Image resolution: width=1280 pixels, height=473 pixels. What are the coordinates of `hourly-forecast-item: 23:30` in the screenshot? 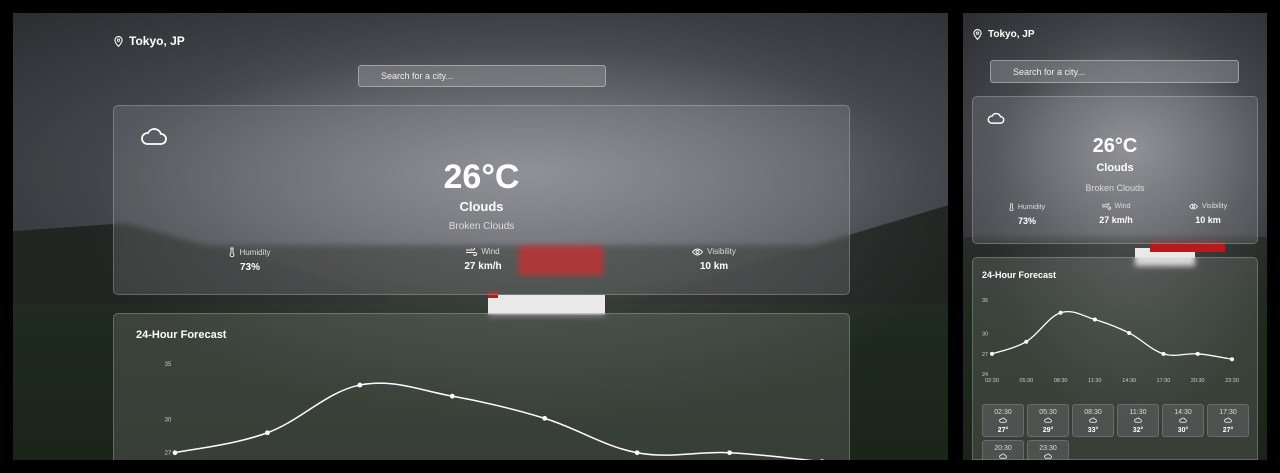 It's located at (1048, 450).